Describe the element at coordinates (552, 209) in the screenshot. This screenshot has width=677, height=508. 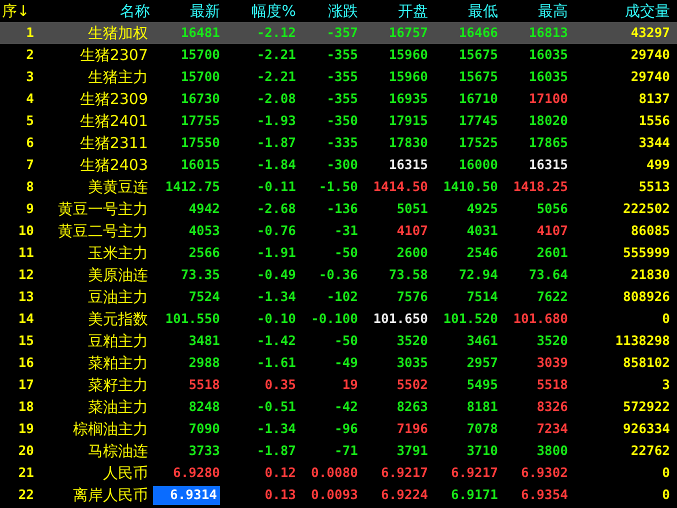
I see `table-cell: 5056` at that location.